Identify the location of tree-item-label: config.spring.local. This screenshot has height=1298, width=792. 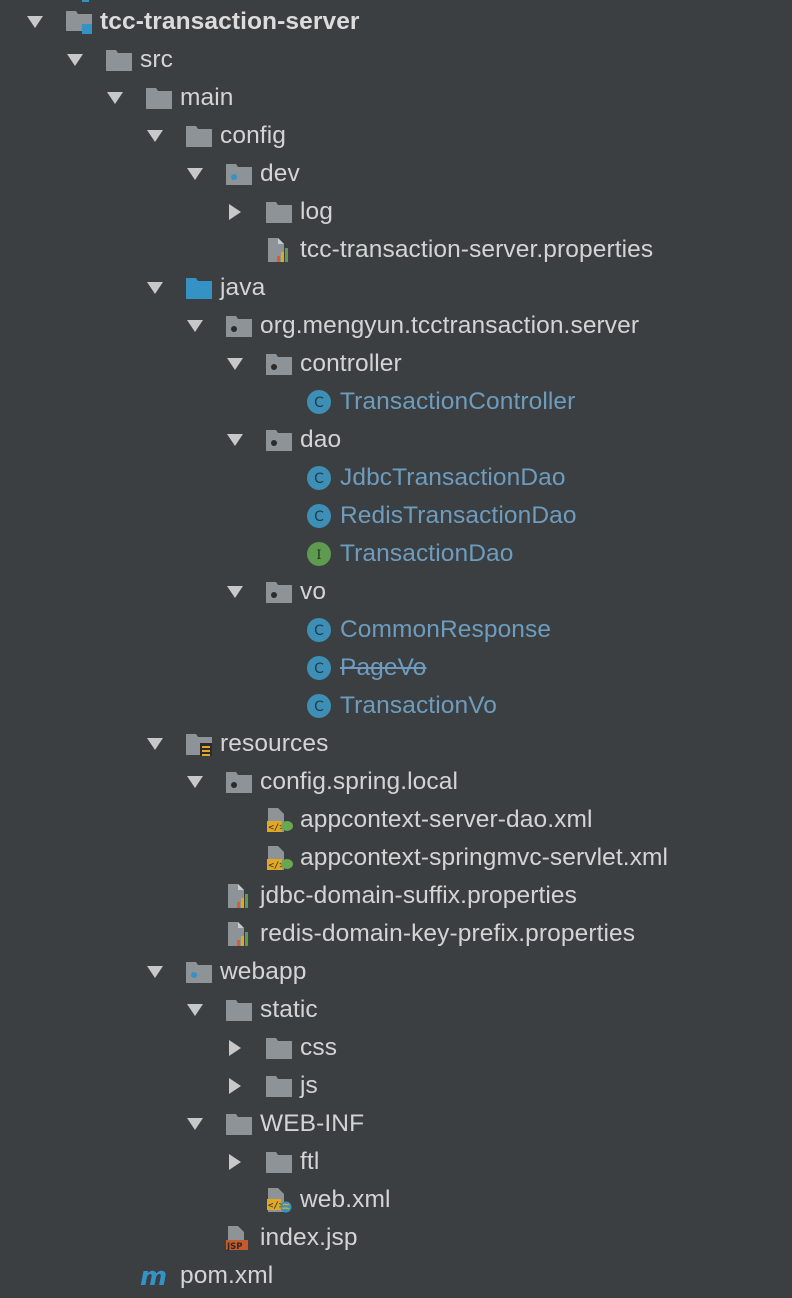
(359, 781).